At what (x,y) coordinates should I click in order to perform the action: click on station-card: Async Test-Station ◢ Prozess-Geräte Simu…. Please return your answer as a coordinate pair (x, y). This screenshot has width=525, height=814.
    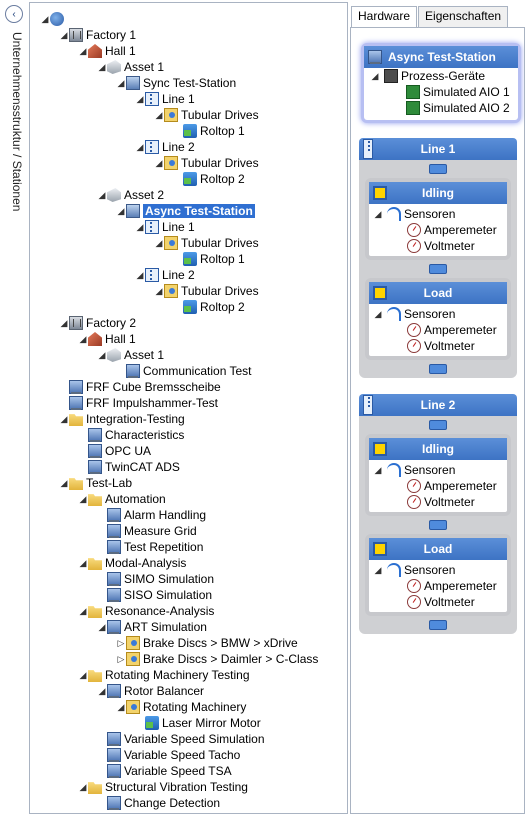
    Looking at the image, I should click on (441, 83).